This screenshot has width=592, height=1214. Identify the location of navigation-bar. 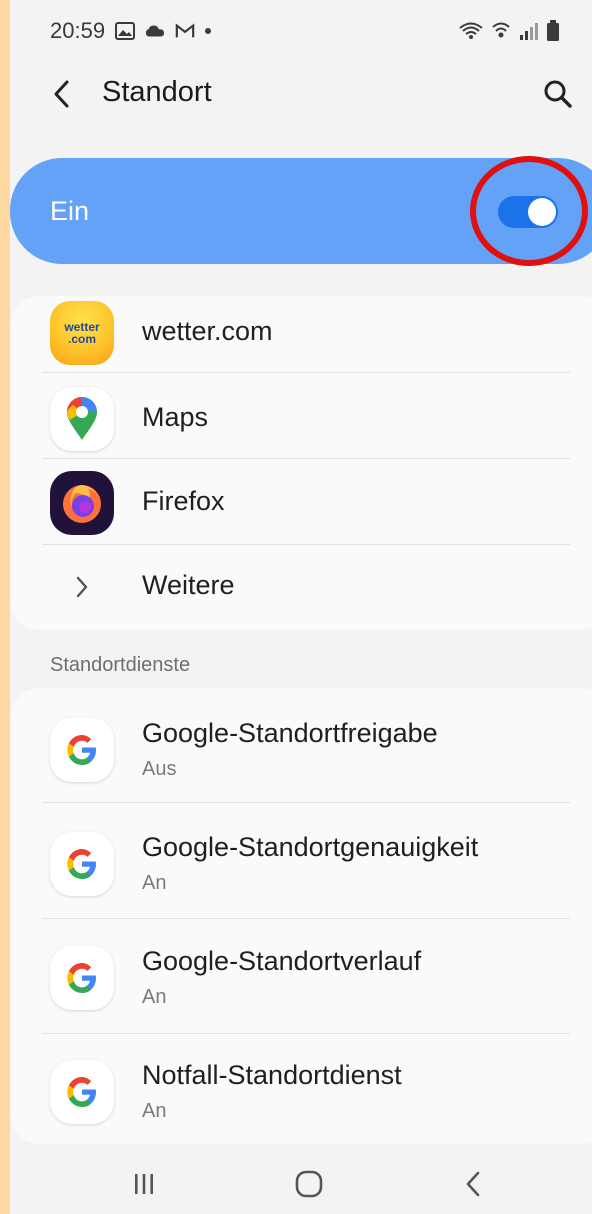
(301, 1183).